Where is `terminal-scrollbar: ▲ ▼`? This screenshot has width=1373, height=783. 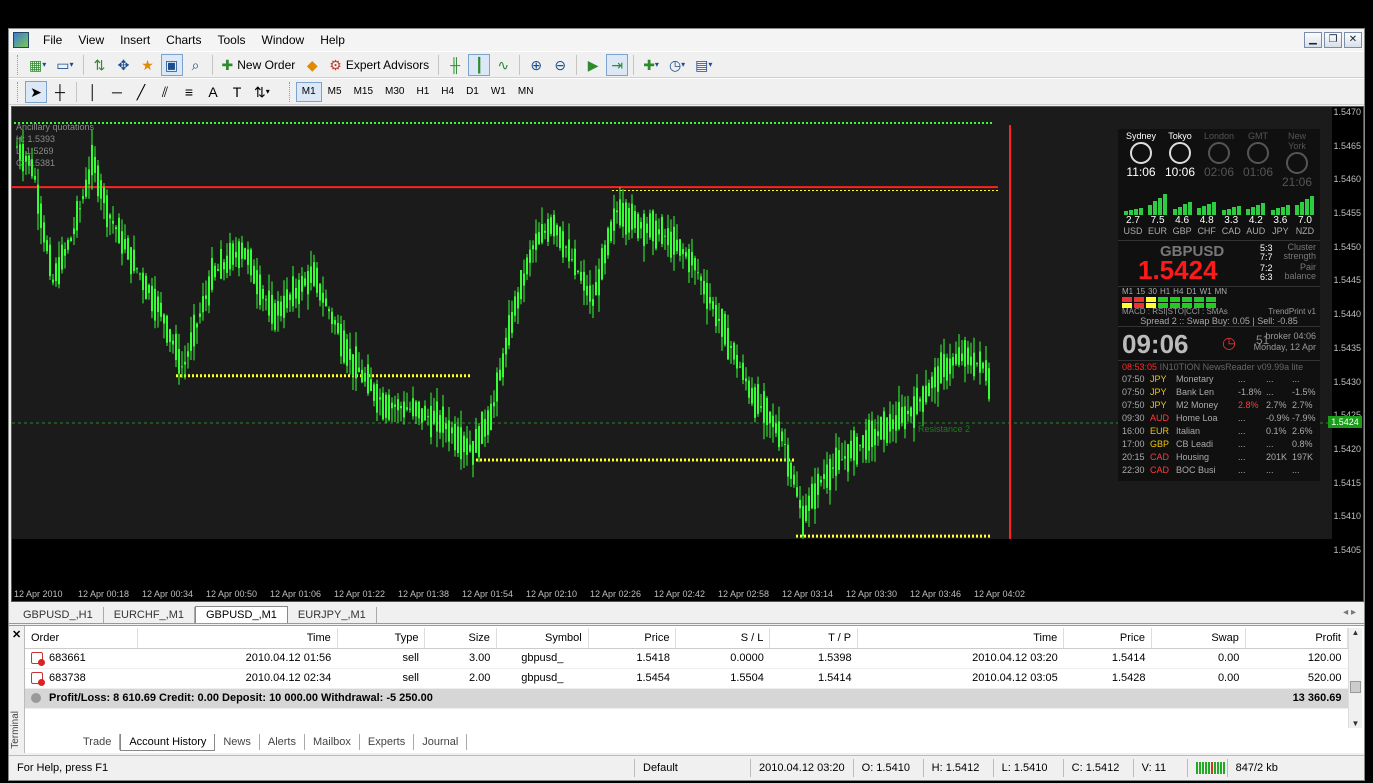 terminal-scrollbar: ▲ ▼ is located at coordinates (1355, 678).